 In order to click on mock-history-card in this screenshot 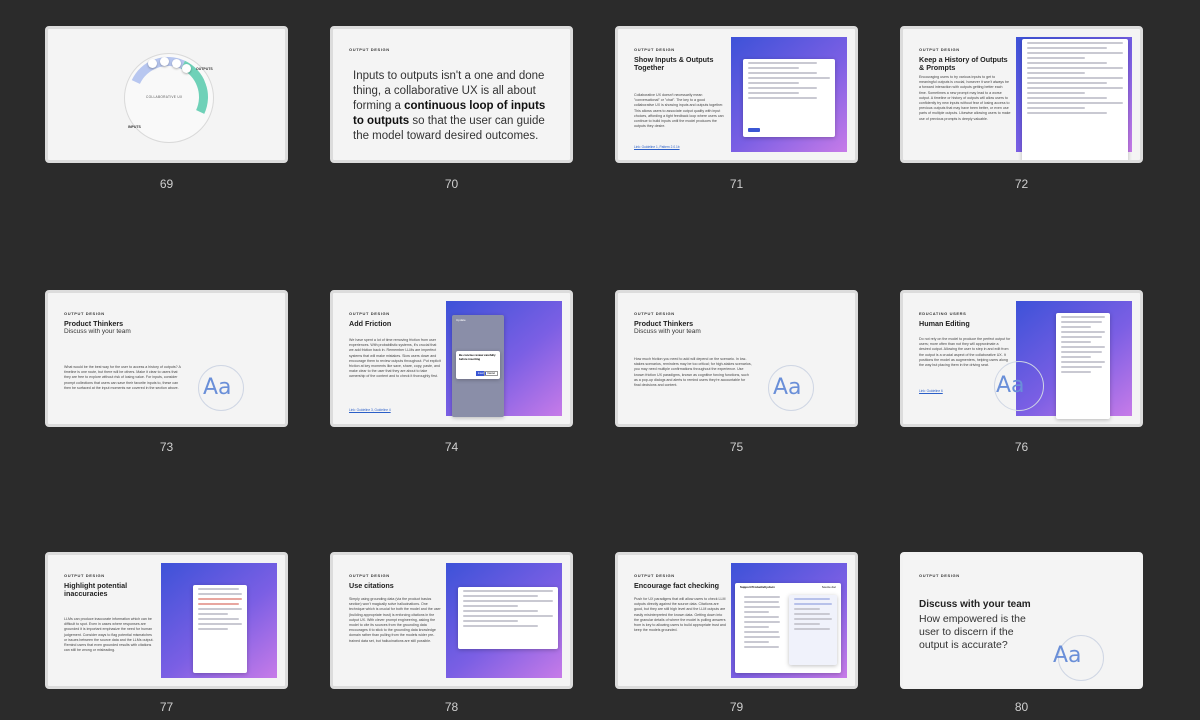, I will do `click(1075, 99)`.